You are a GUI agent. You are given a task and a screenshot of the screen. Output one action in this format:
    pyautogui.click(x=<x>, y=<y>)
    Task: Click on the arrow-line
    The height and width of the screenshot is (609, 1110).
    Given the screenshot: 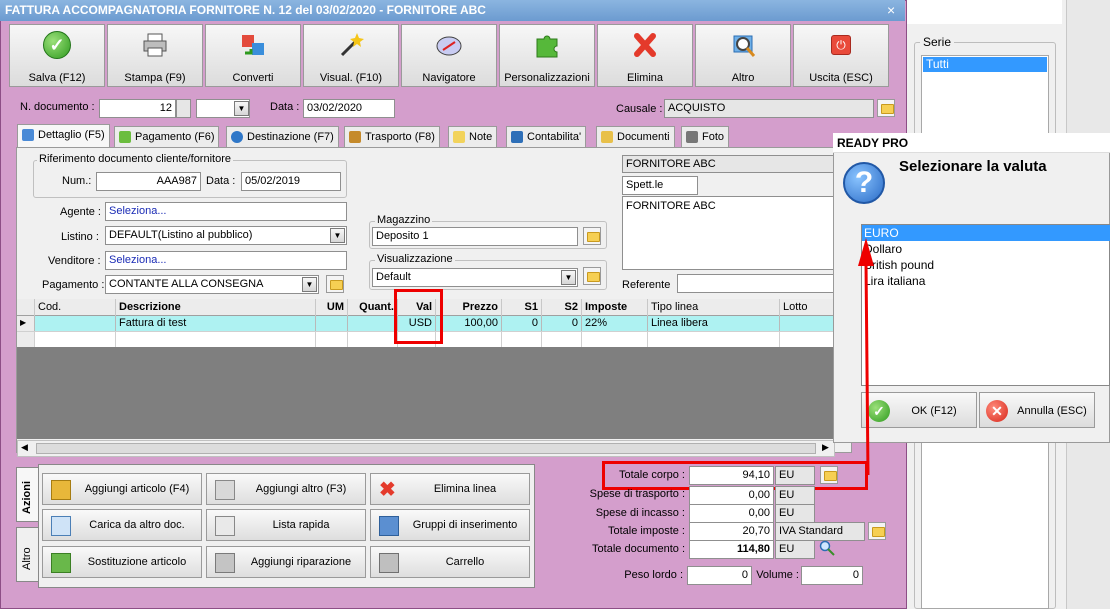 What is the action you would take?
    pyautogui.click(x=867, y=368)
    